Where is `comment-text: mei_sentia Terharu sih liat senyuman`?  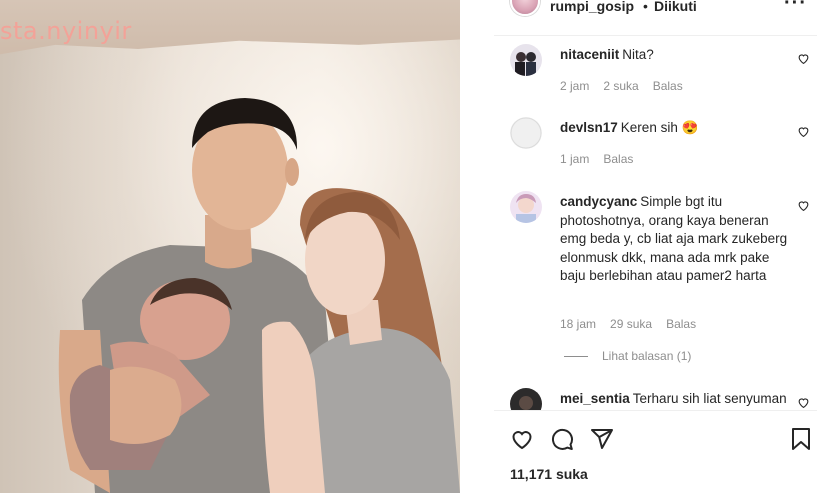
comment-text: mei_sentia Terharu sih liat senyuman is located at coordinates (676, 399).